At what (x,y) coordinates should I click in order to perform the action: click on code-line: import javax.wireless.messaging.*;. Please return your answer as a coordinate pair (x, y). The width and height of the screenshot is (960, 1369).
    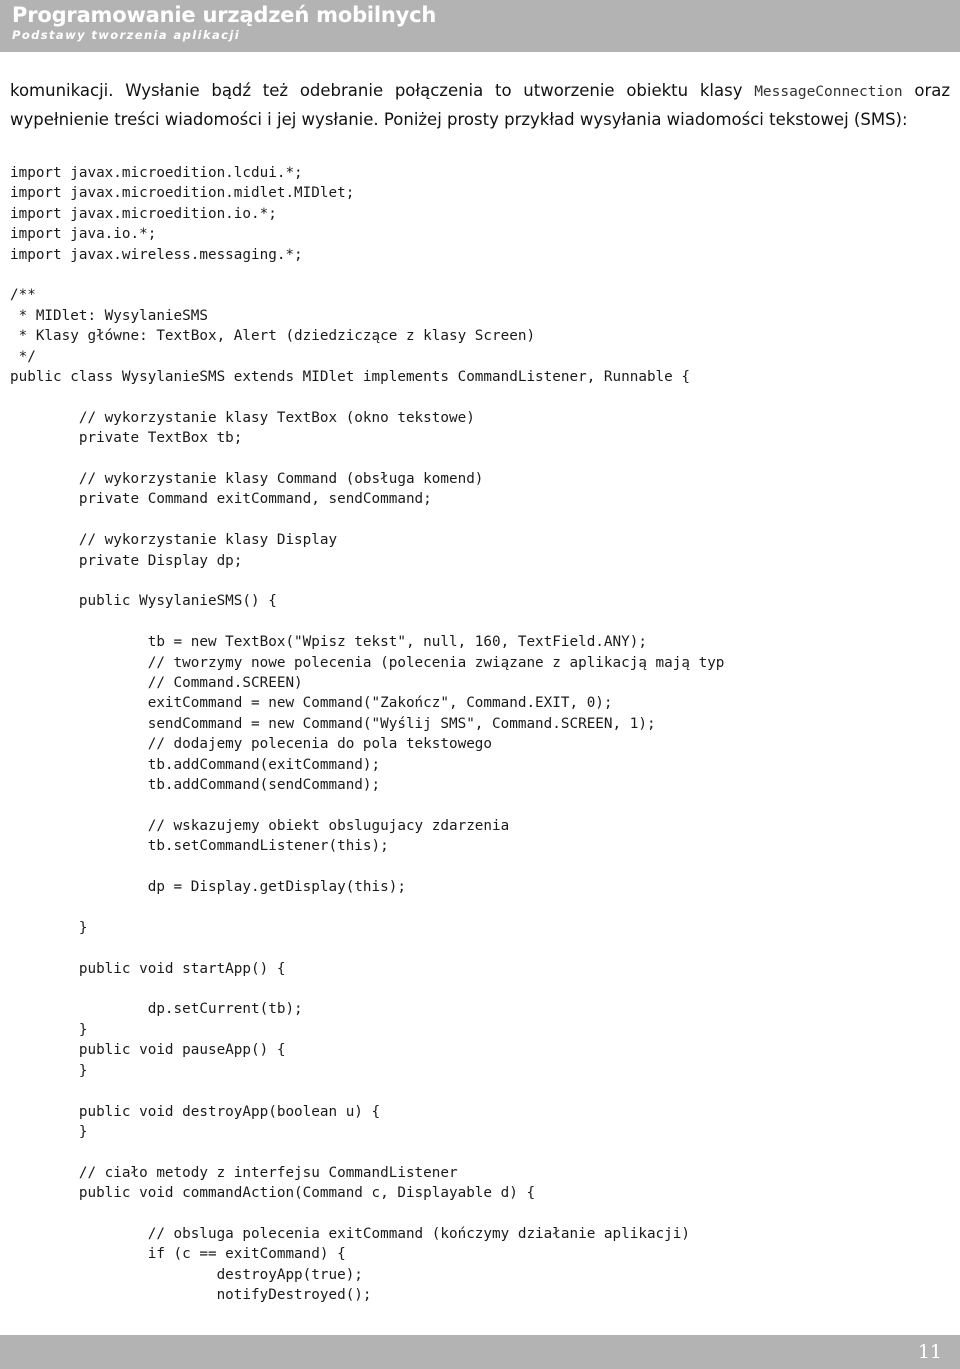
    Looking at the image, I should click on (156, 254).